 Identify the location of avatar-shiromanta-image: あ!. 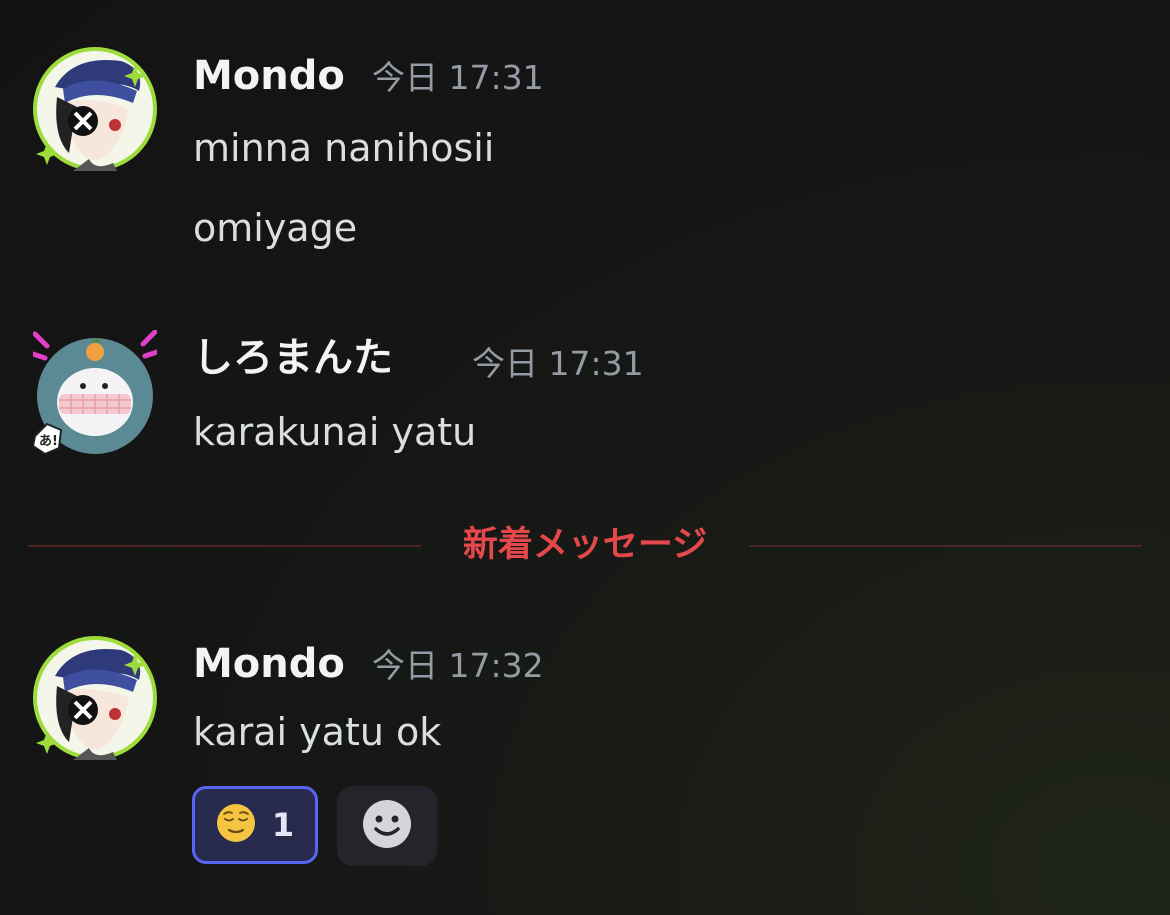
(95, 392).